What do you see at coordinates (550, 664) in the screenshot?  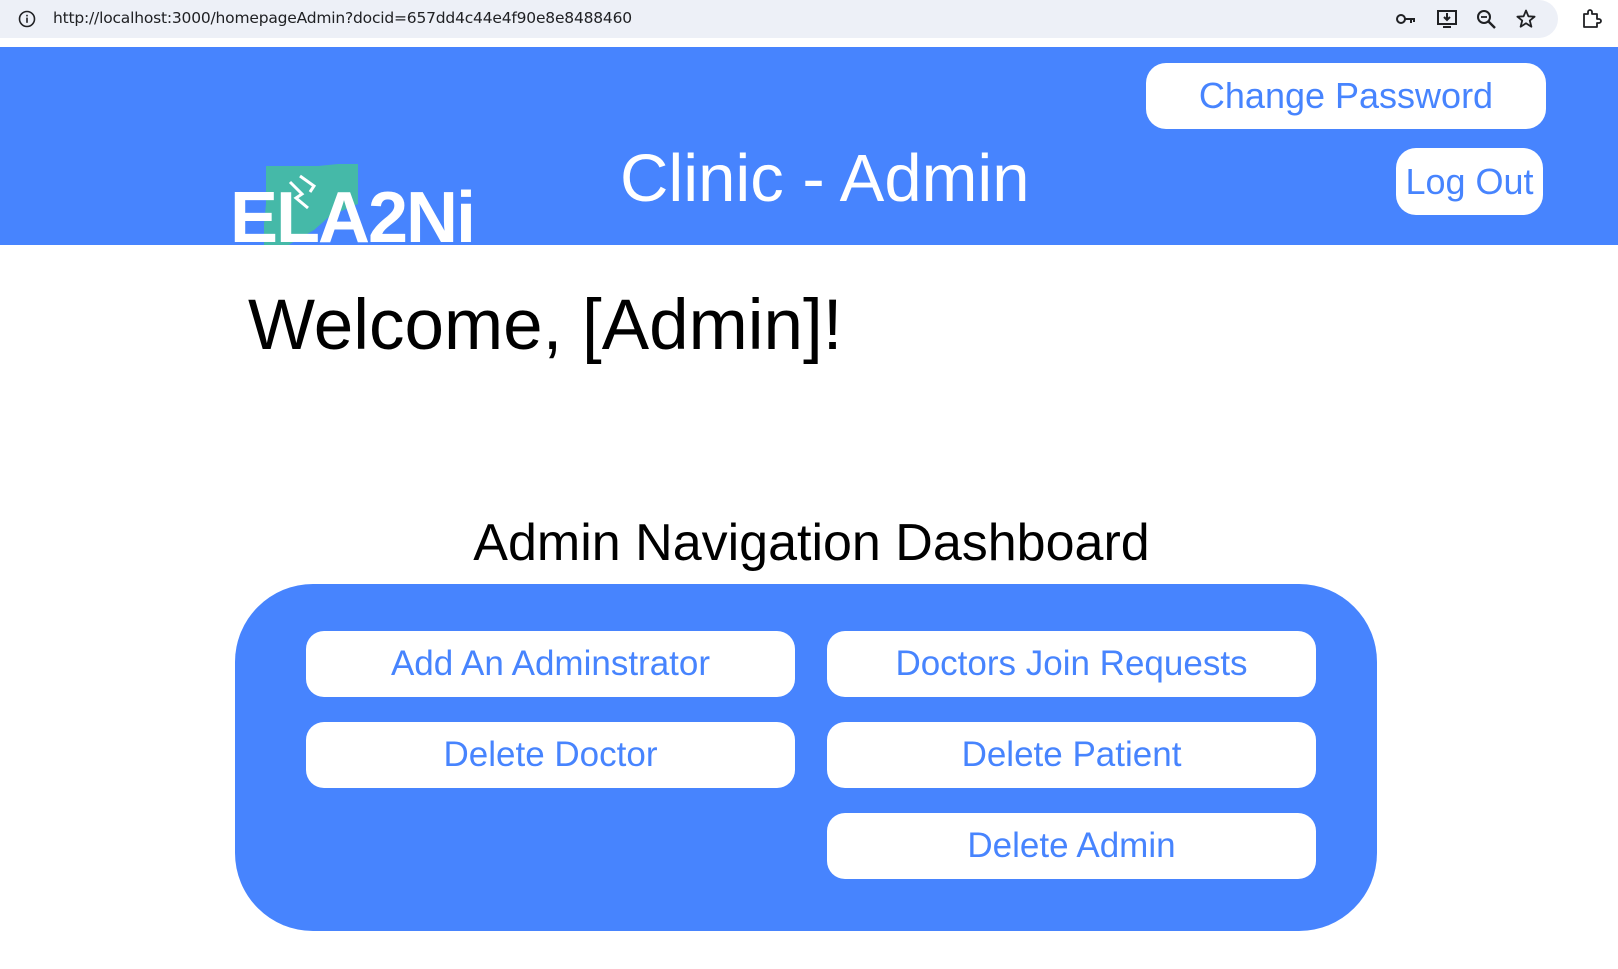 I see `add-administrator-button: Add An Adminstrator` at bounding box center [550, 664].